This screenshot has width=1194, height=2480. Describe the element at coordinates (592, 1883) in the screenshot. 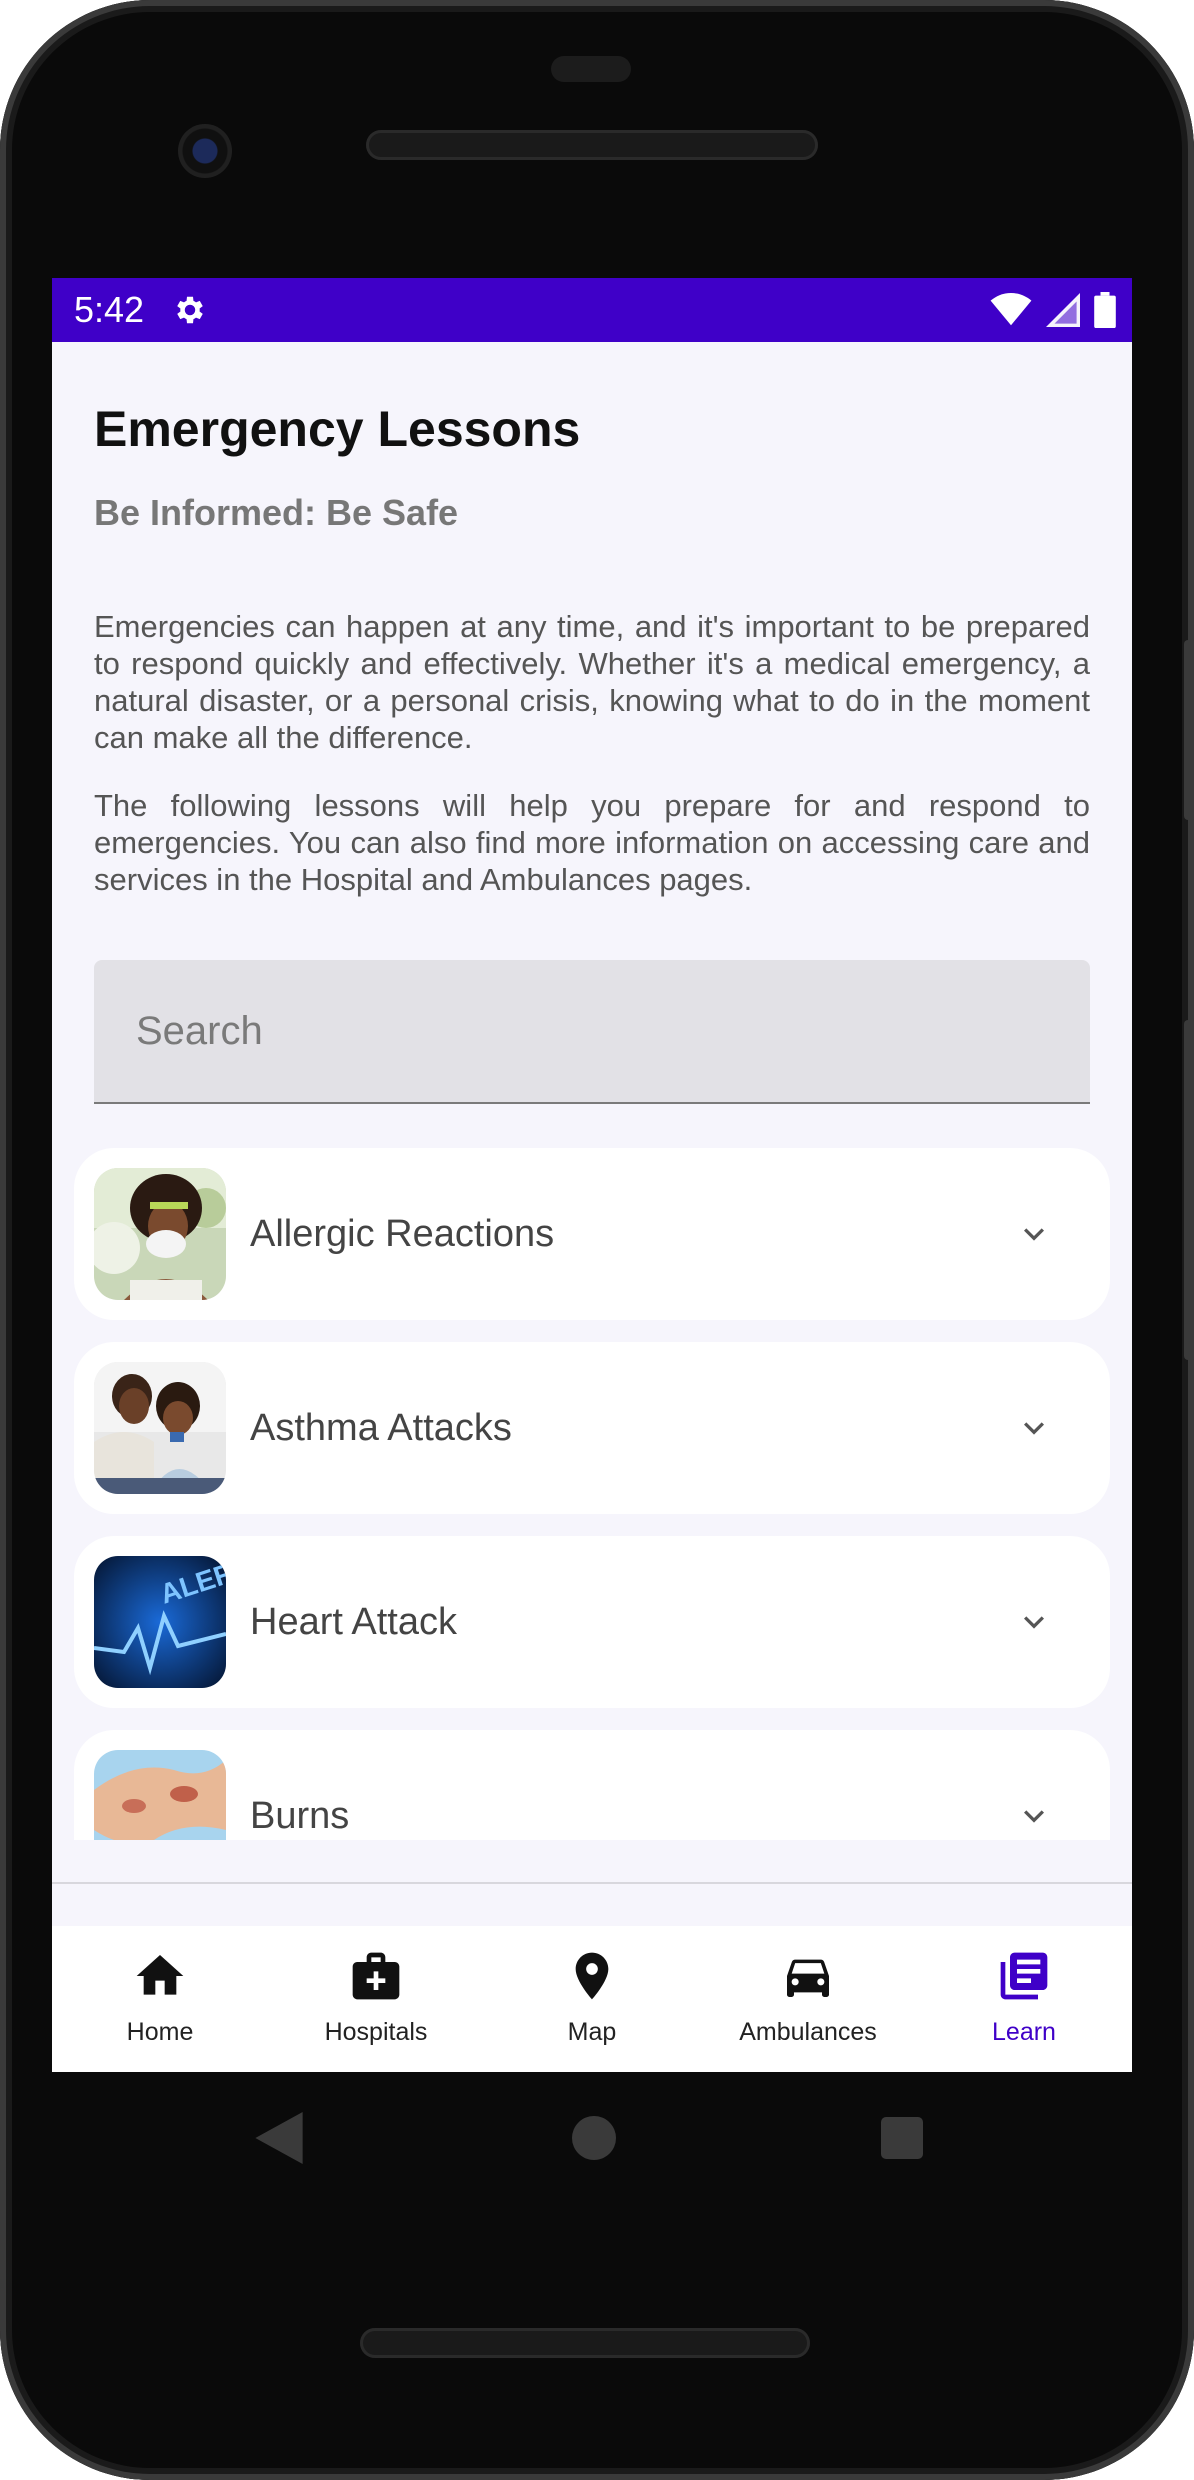

I see `divider` at that location.